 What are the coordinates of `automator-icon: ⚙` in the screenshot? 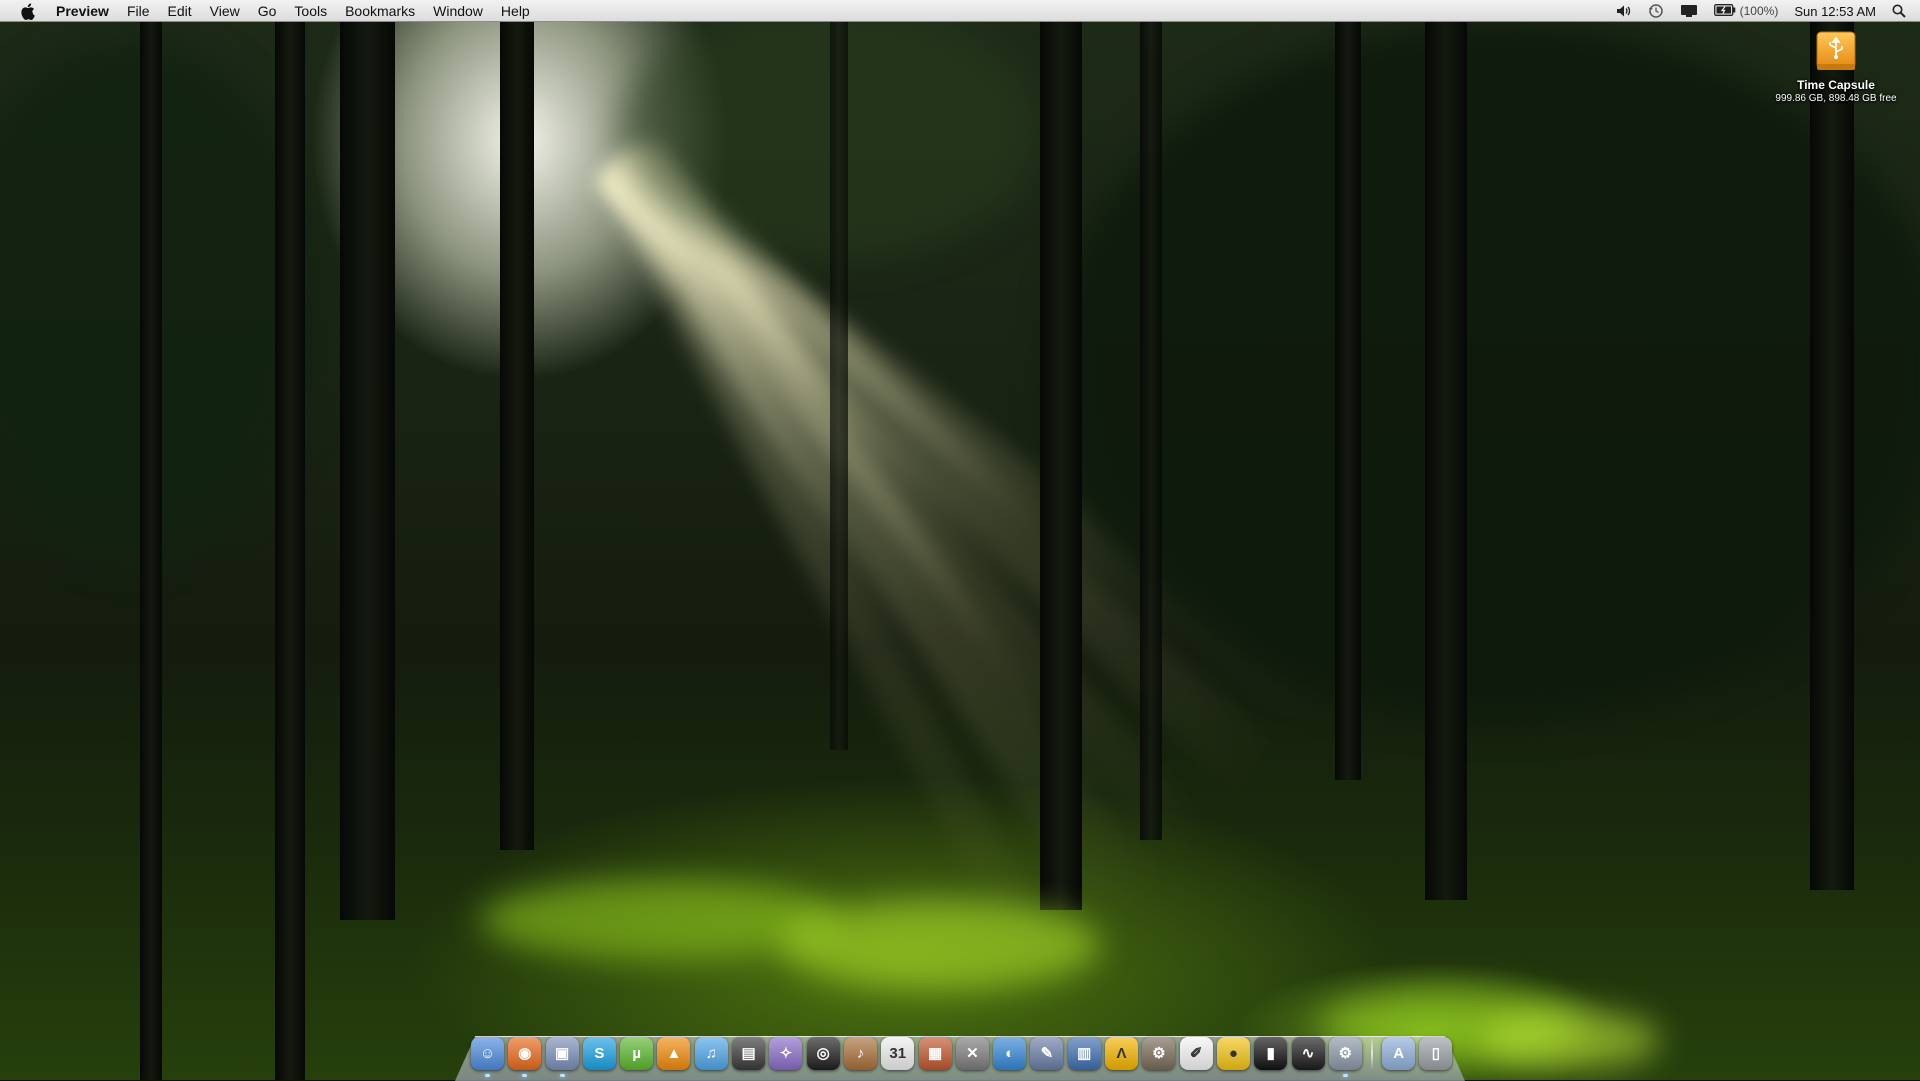 It's located at (1159, 1053).